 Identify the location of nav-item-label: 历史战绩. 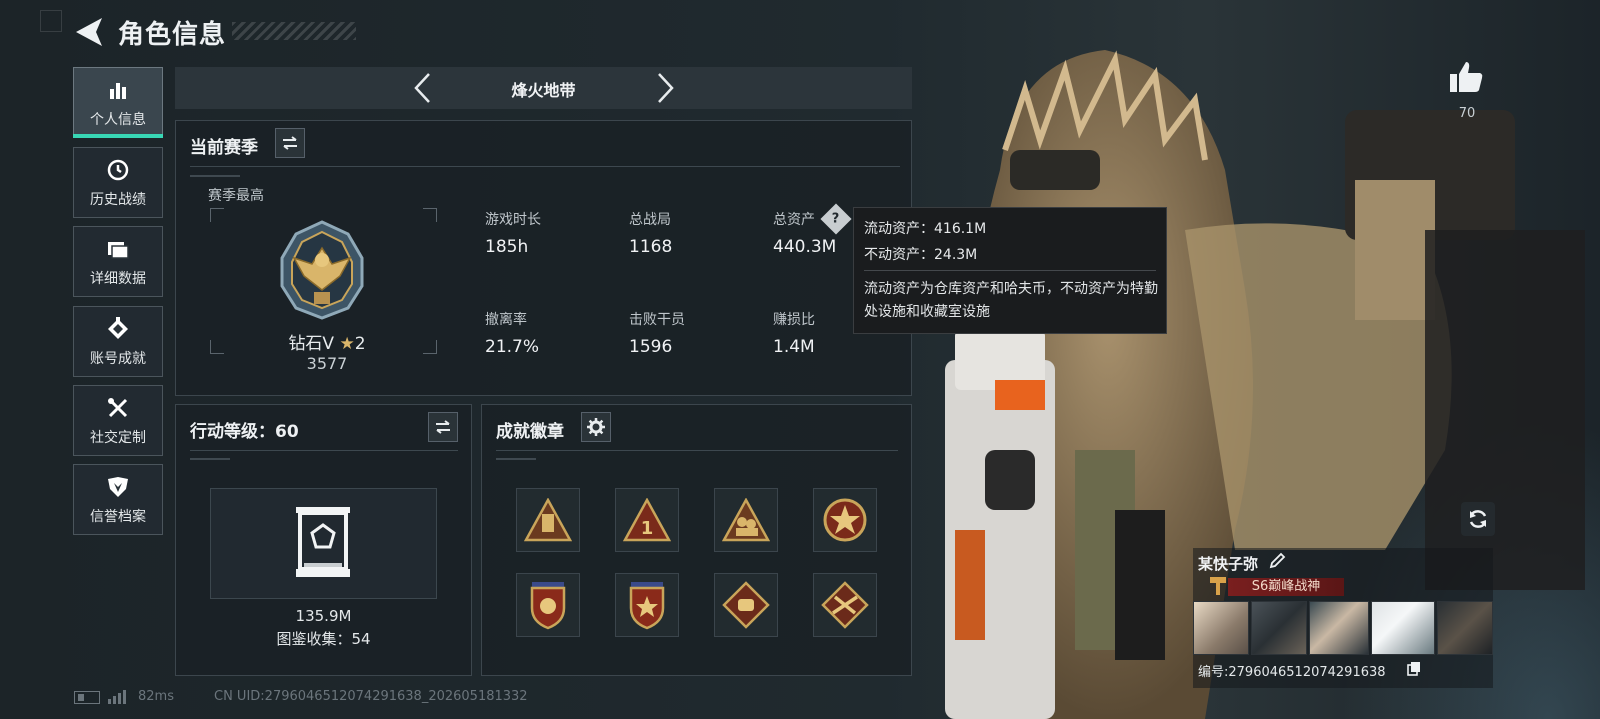
(118, 199).